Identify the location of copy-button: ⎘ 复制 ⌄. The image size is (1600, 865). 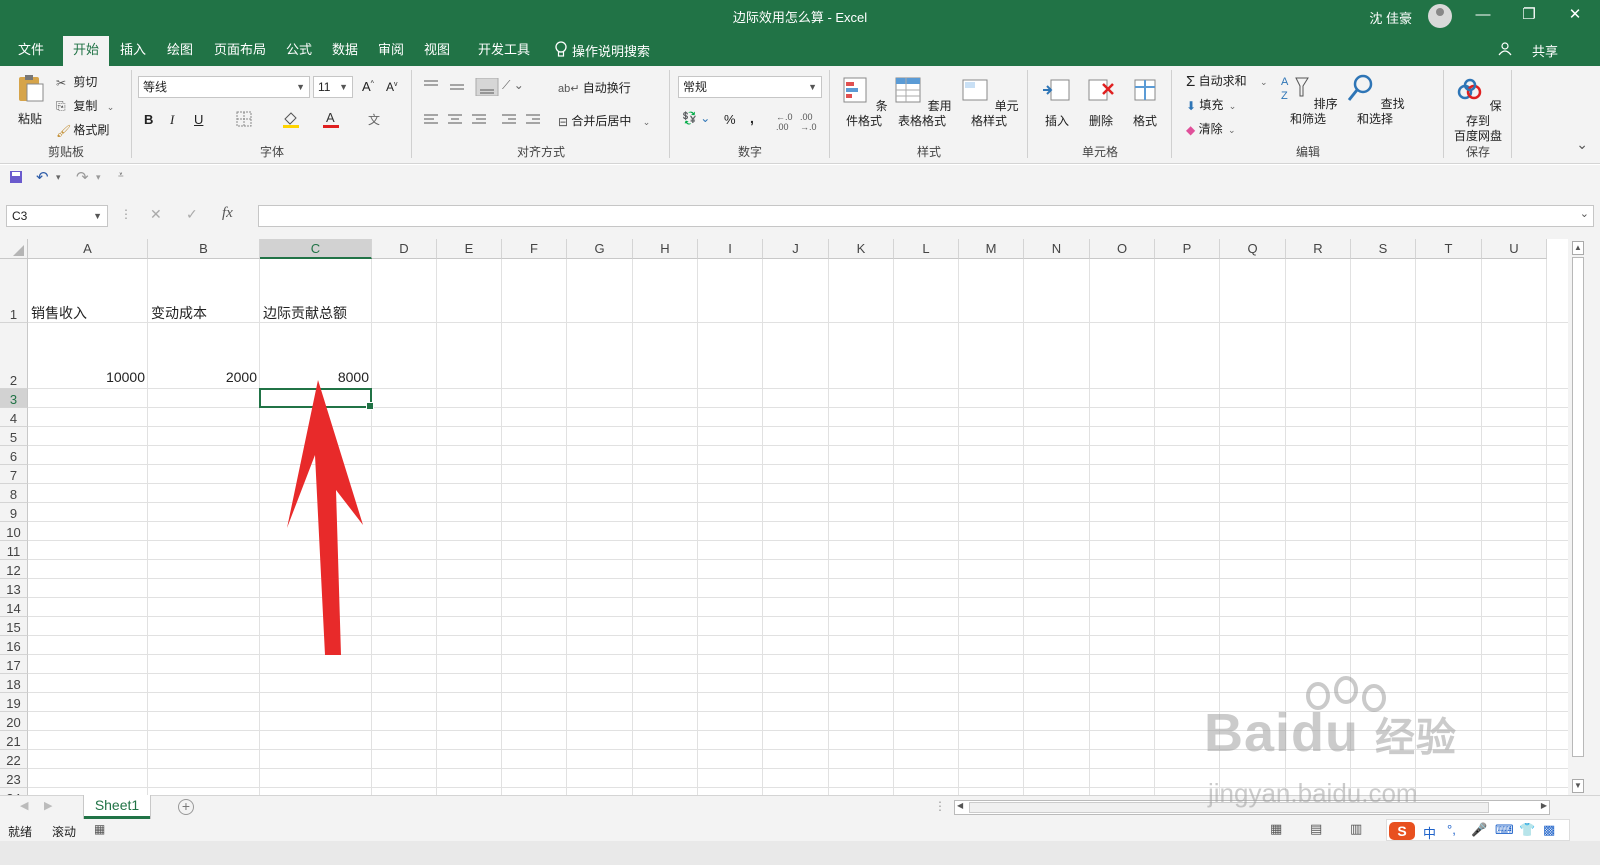
(85, 105).